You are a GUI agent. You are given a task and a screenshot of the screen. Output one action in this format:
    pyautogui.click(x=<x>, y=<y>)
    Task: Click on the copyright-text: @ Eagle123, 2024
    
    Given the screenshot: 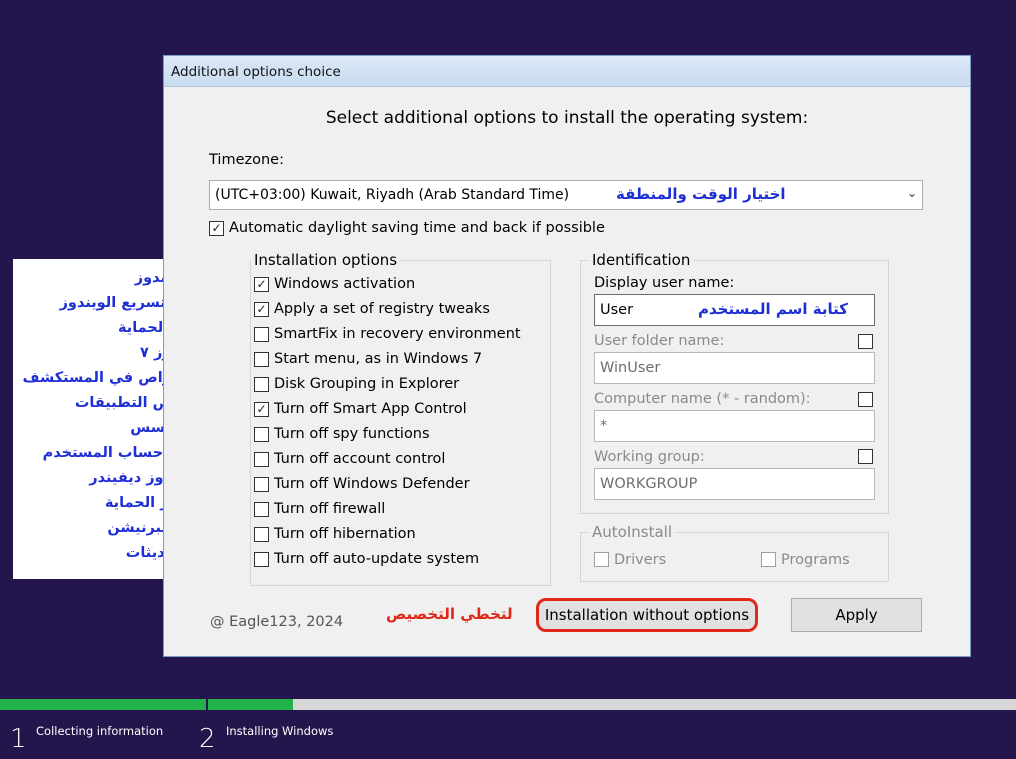 What is the action you would take?
    pyautogui.click(x=277, y=622)
    